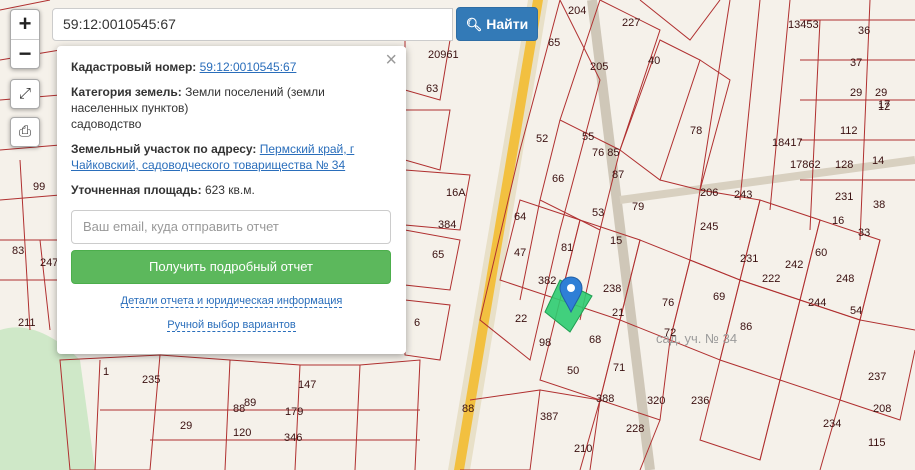 The image size is (915, 470). I want to click on parcel-label: 234, so click(832, 424).